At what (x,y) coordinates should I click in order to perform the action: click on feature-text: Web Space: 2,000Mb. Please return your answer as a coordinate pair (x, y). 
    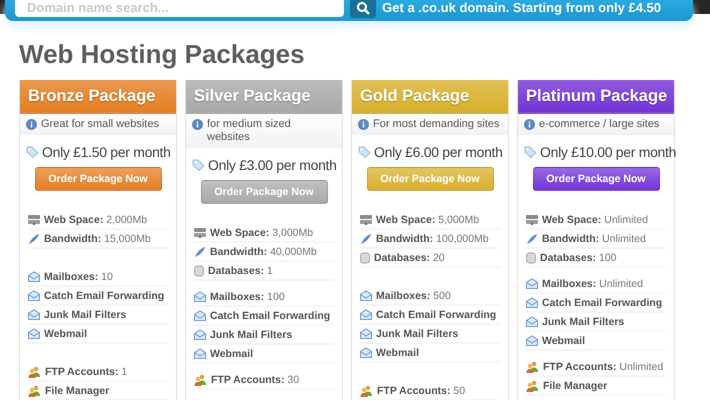
    Looking at the image, I should click on (96, 220).